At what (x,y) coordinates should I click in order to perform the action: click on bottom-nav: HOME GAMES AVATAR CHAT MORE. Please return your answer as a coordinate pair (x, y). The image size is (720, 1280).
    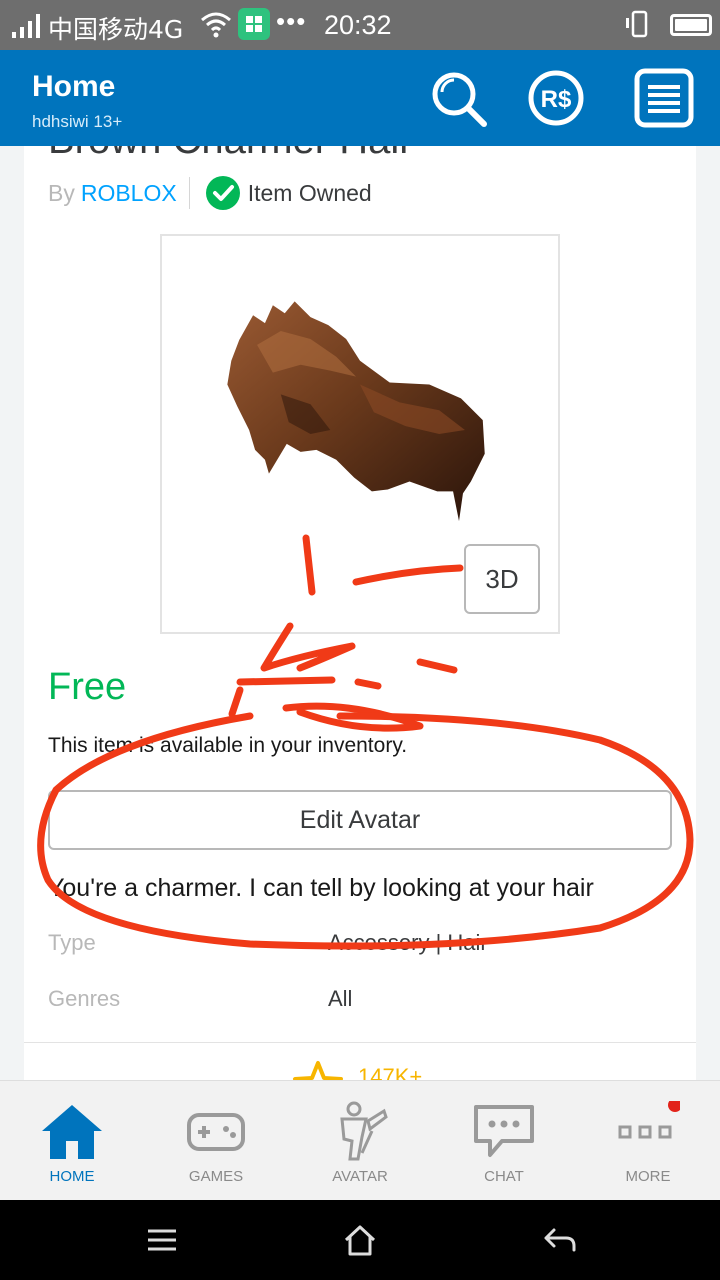
    Looking at the image, I should click on (360, 1140).